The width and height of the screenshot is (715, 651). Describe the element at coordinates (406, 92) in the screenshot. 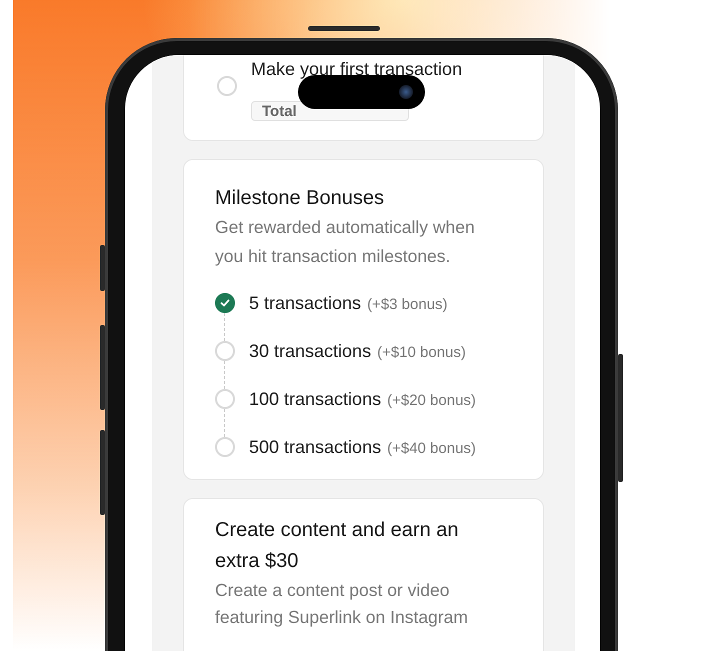

I see `camera-icon` at that location.